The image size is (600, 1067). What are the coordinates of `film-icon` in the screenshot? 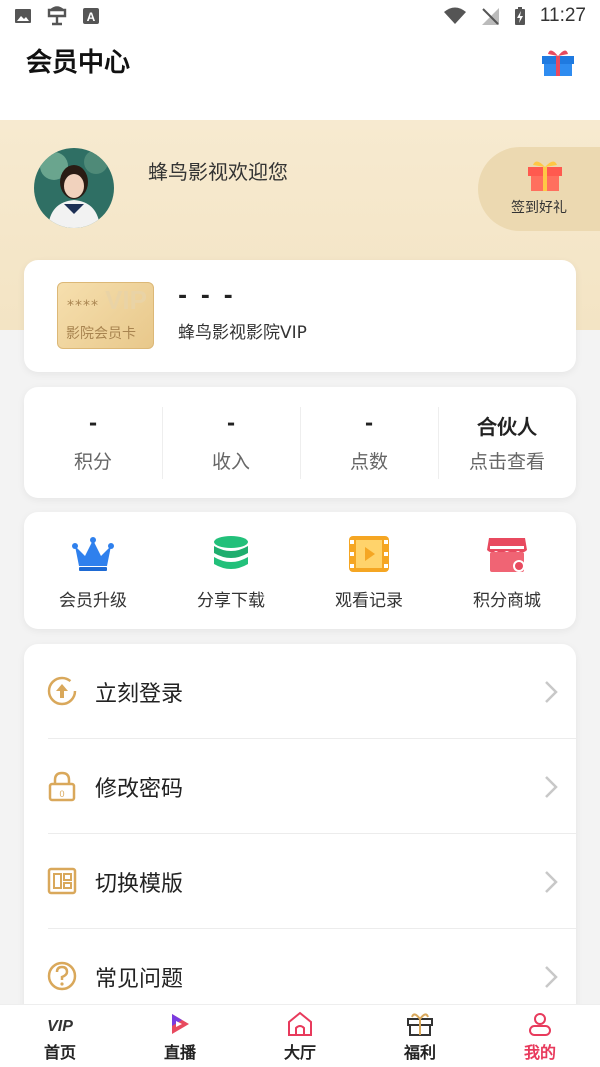 It's located at (369, 554).